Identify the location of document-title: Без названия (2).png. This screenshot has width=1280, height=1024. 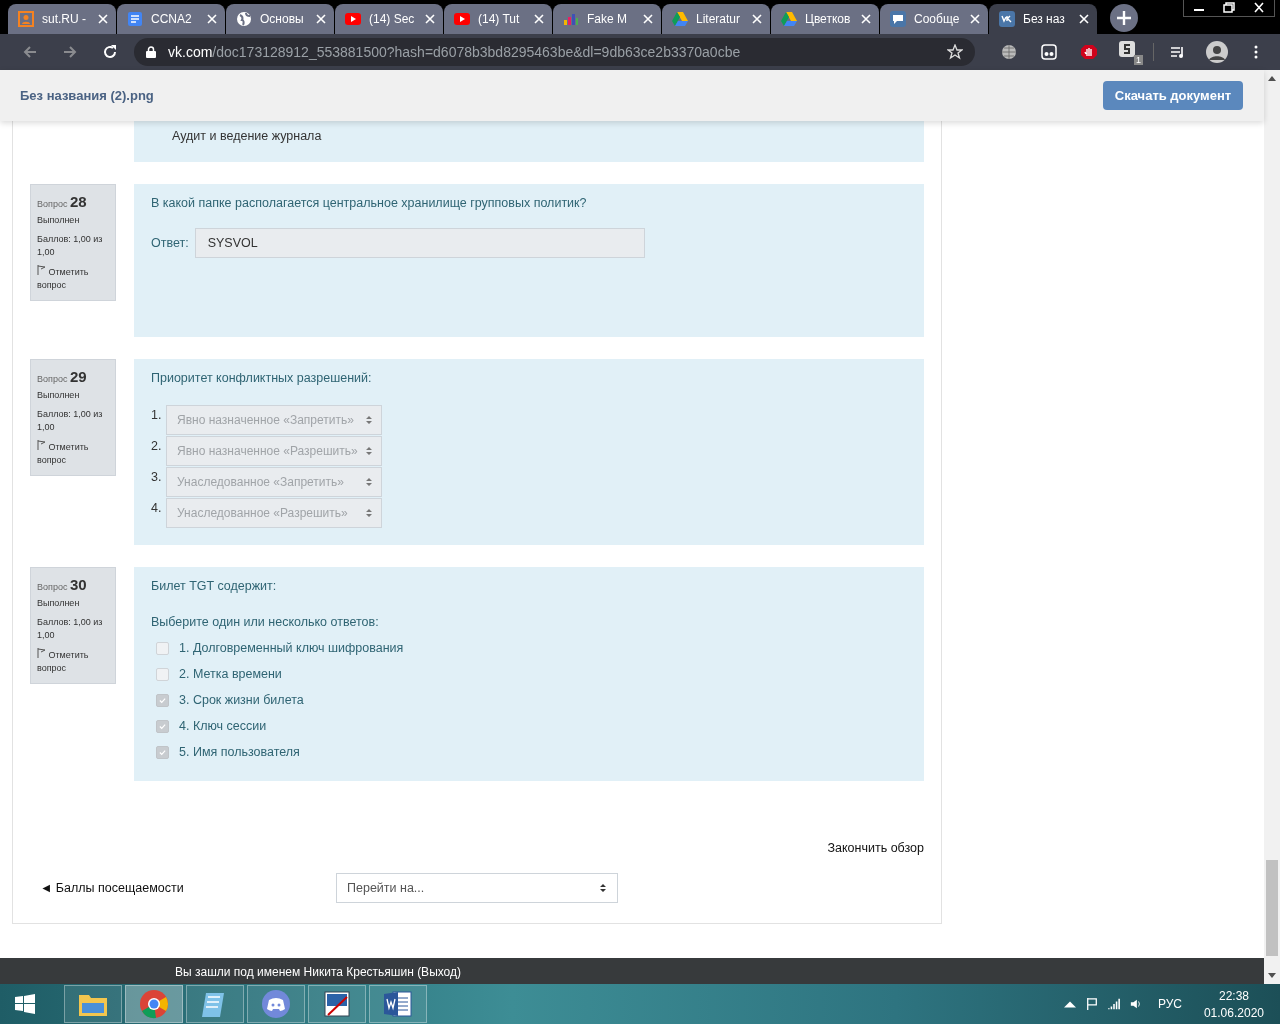
(87, 95).